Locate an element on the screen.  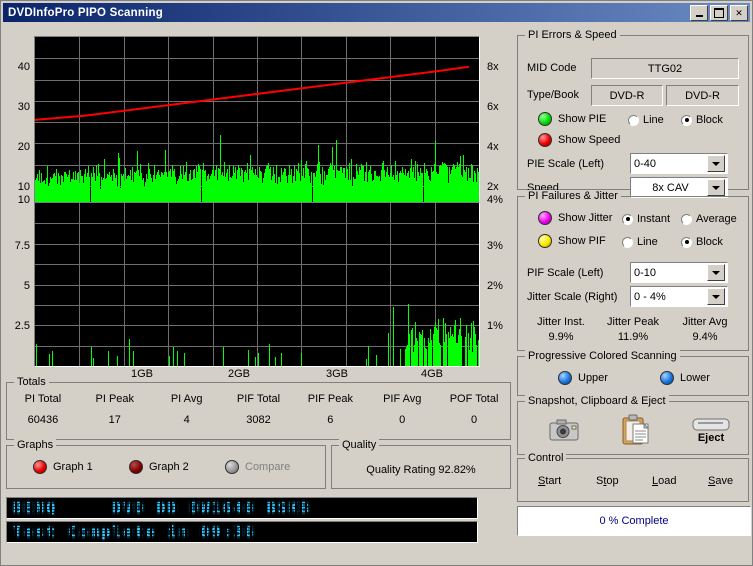
totals-value: 0 is located at coordinates (402, 420).